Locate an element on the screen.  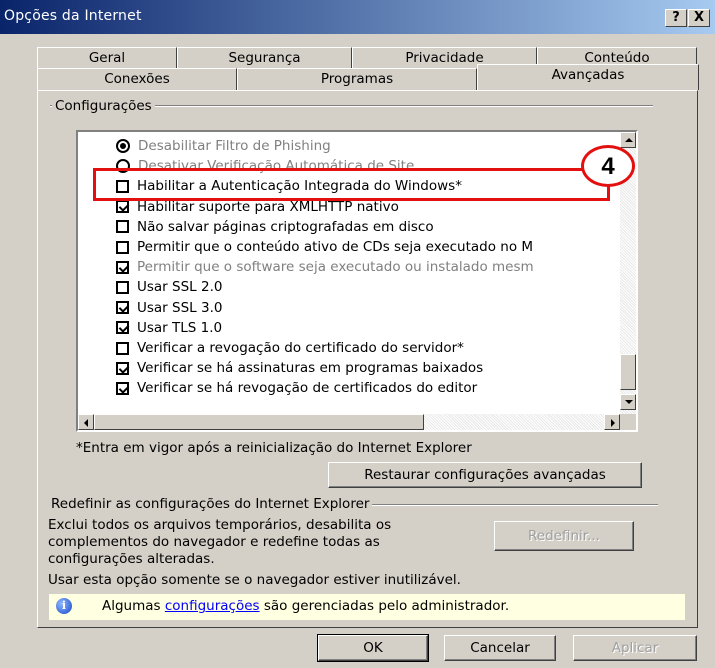
scroll-left-button is located at coordinates (86, 422).